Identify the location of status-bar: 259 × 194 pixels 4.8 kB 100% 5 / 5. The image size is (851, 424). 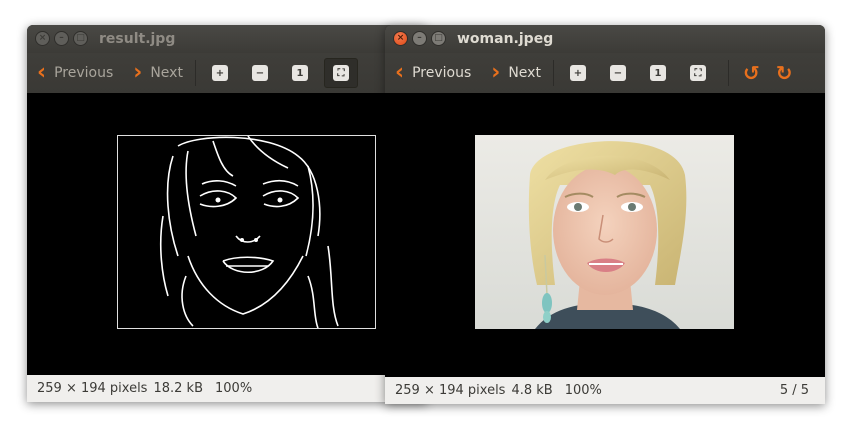
(605, 390).